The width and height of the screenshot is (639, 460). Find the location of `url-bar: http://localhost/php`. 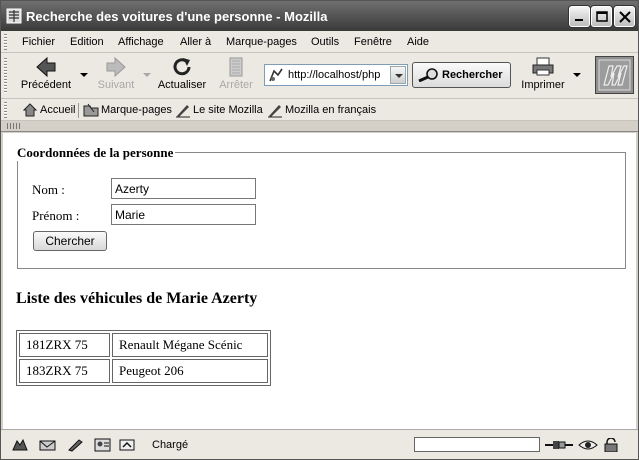

url-bar: http://localhost/php is located at coordinates (336, 75).